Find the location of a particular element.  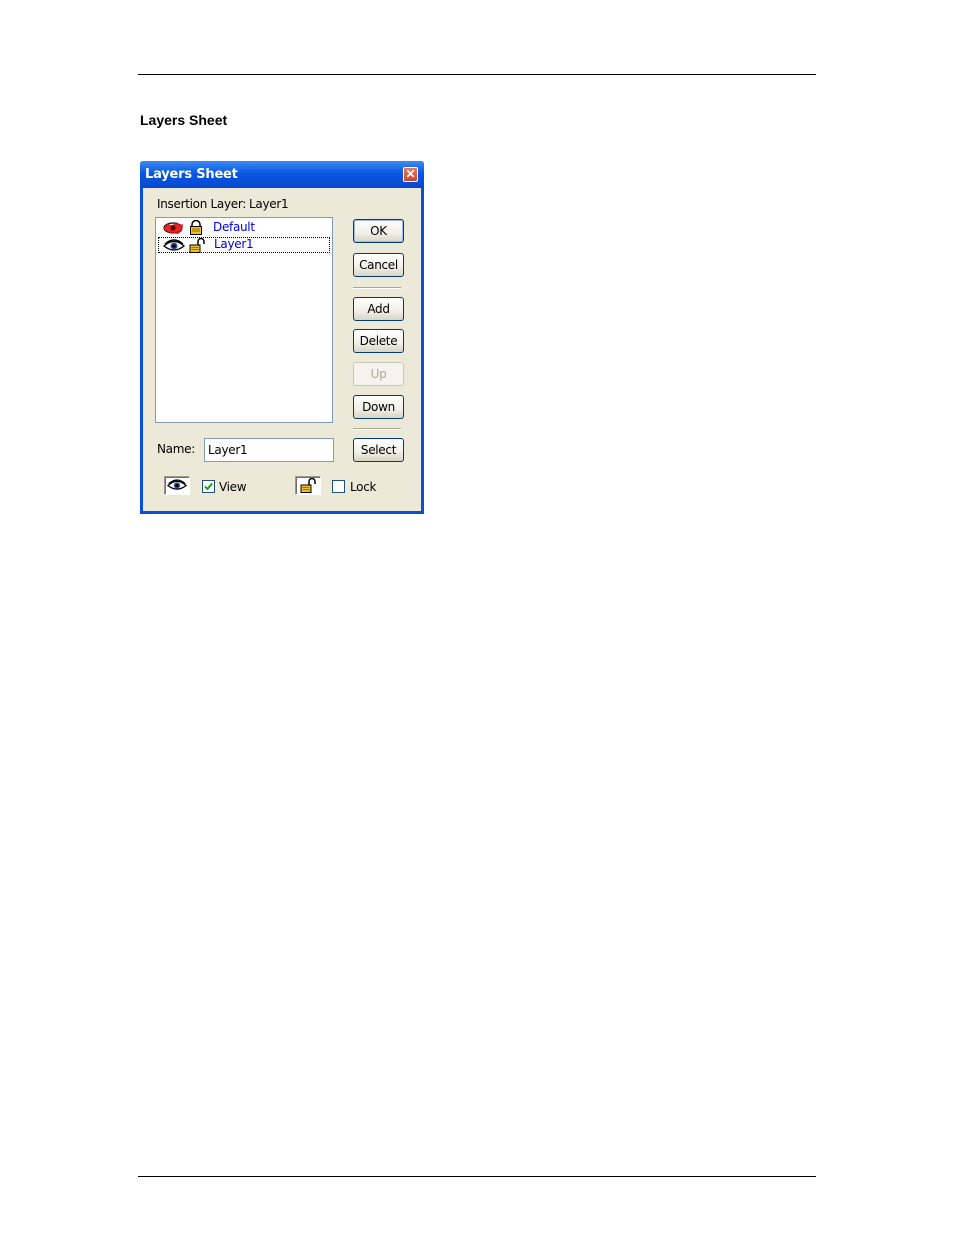

delete-button: Delete is located at coordinates (378, 341).